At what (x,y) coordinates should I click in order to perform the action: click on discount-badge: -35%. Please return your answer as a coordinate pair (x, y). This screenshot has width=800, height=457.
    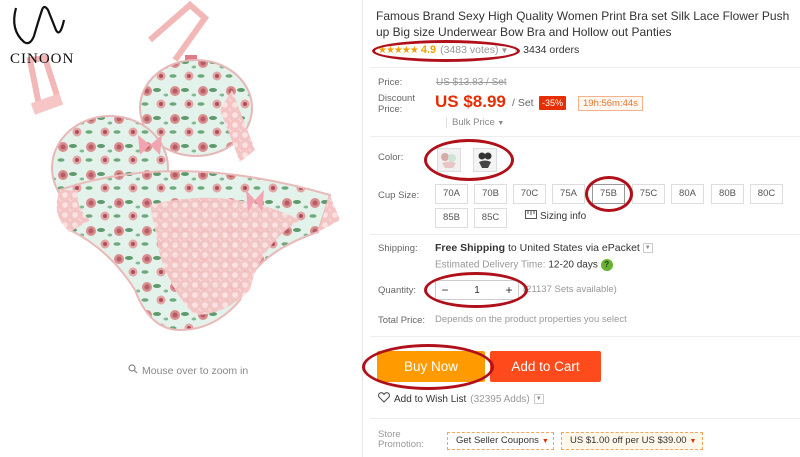
    Looking at the image, I should click on (553, 103).